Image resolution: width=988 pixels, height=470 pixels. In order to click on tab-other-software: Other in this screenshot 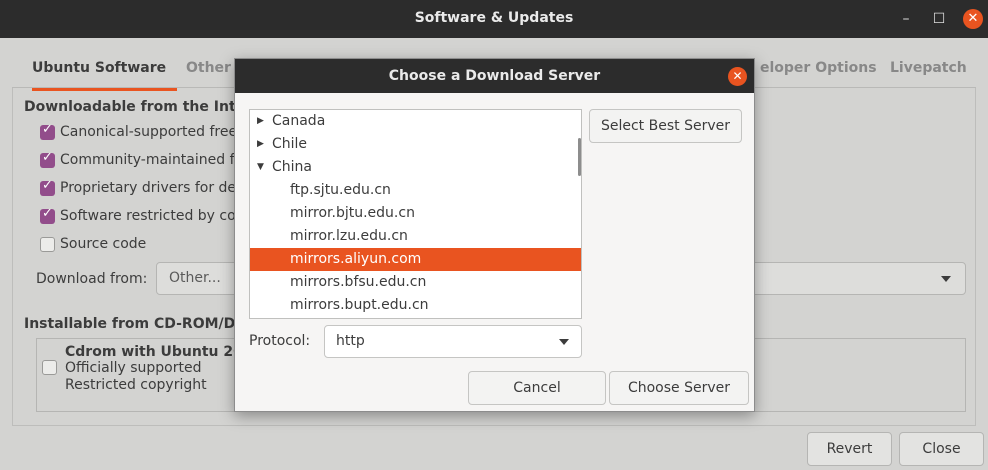, I will do `click(208, 68)`.